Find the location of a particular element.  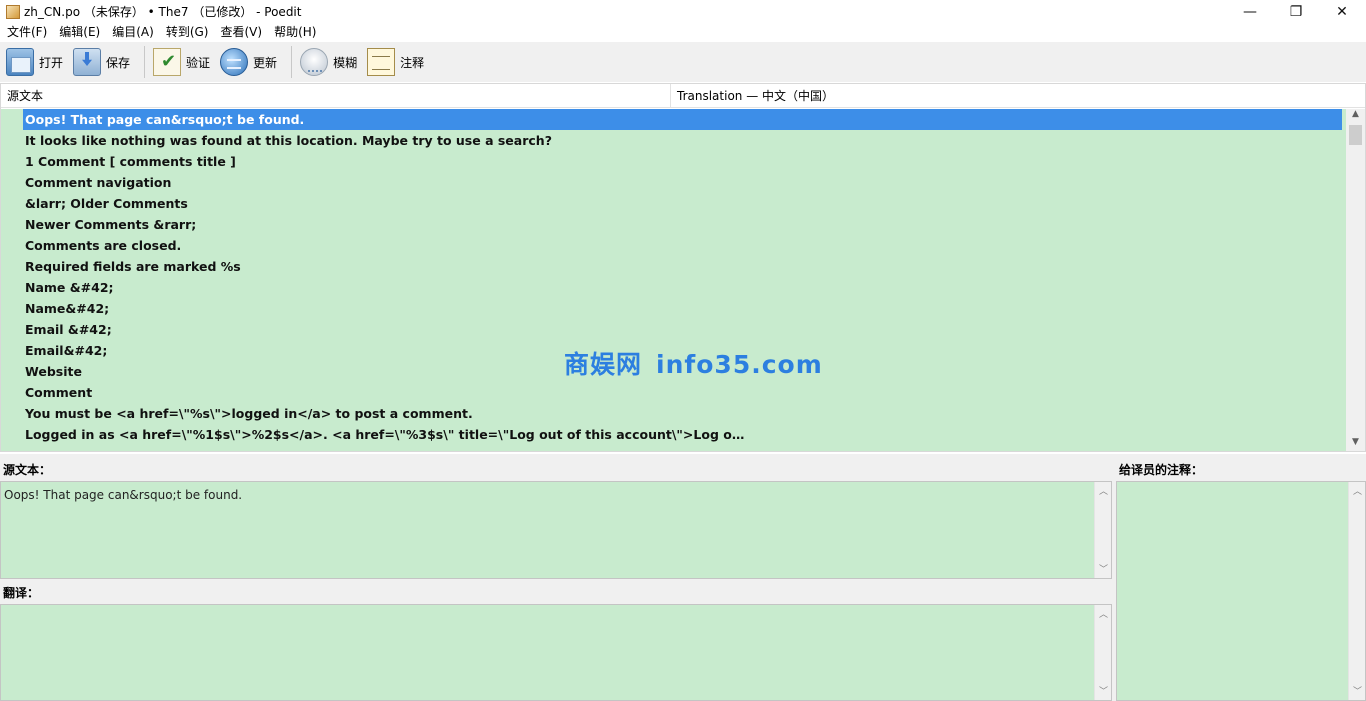

scroll-up-icon: ▲ is located at coordinates (1355, 116).